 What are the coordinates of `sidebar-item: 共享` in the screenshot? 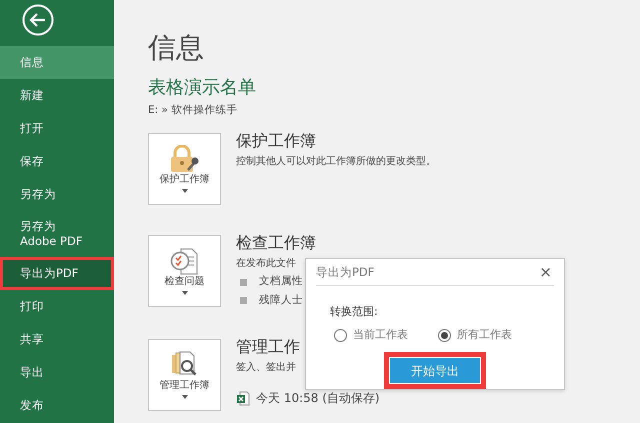 It's located at (57, 339).